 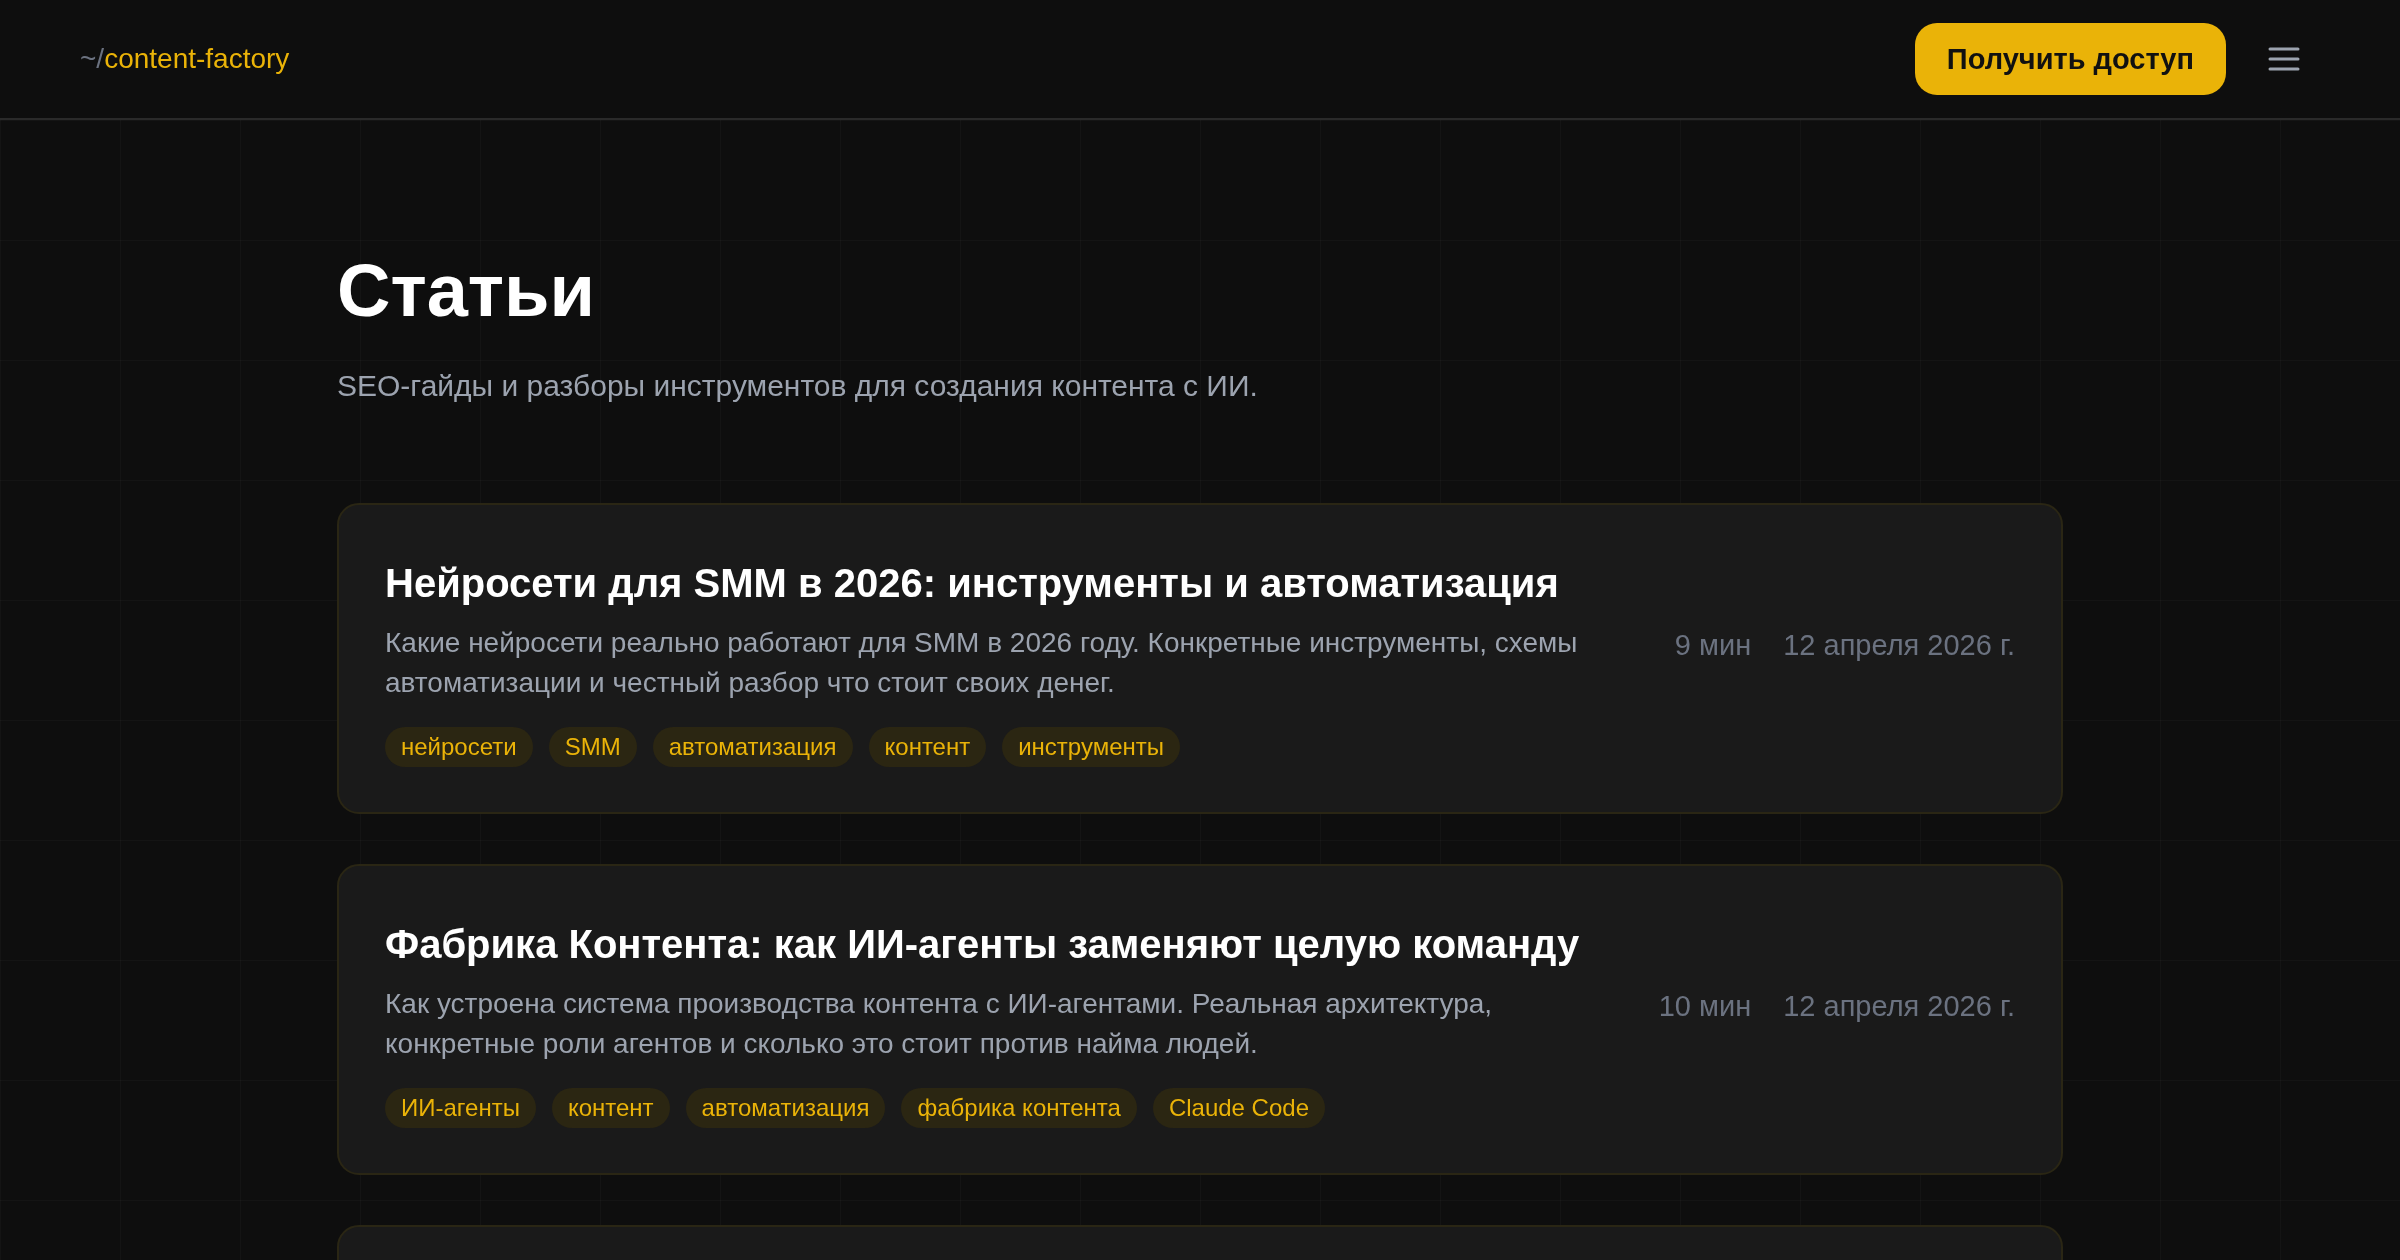 I want to click on article-tag: нейросети, so click(x=459, y=746).